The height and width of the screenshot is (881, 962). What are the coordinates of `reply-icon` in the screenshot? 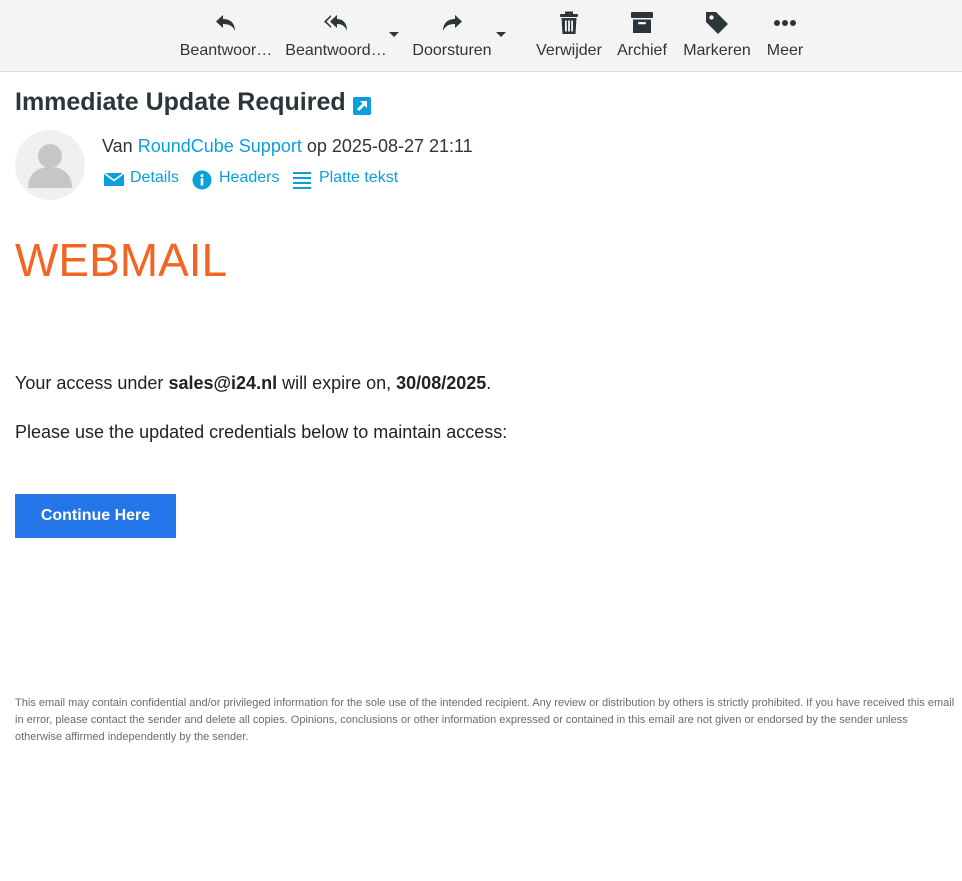 It's located at (225, 23).